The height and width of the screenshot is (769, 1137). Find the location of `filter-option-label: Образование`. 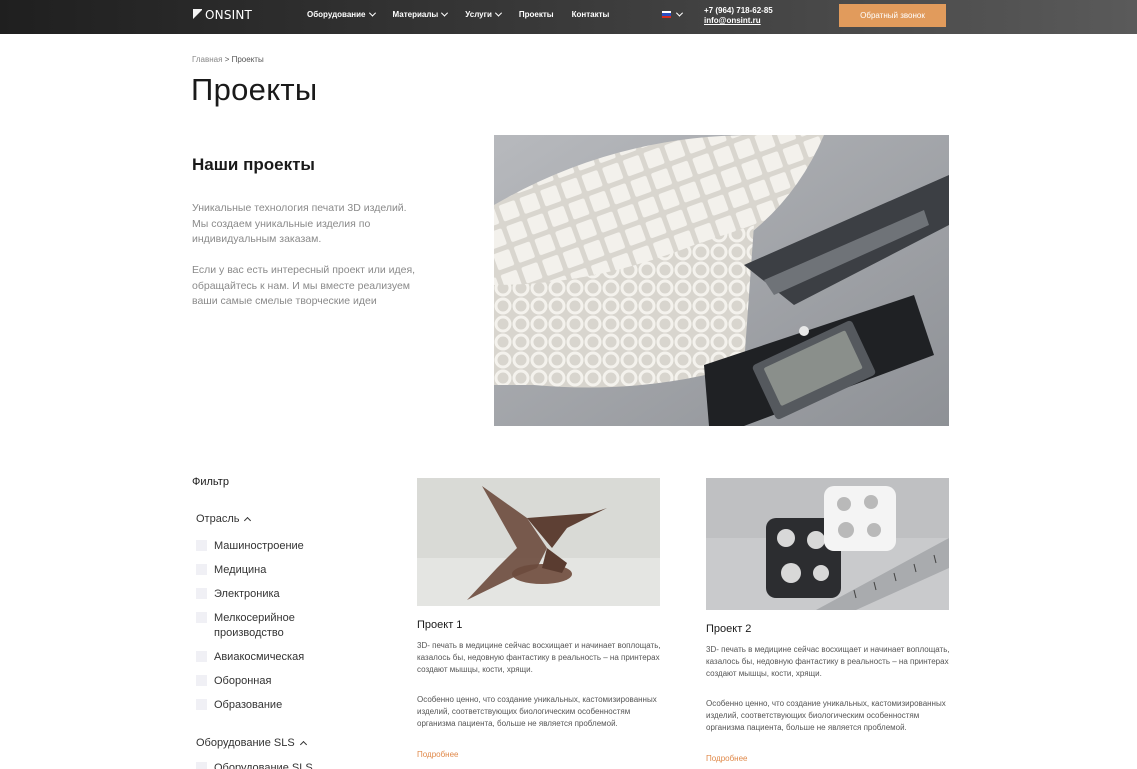

filter-option-label: Образование is located at coordinates (248, 705).